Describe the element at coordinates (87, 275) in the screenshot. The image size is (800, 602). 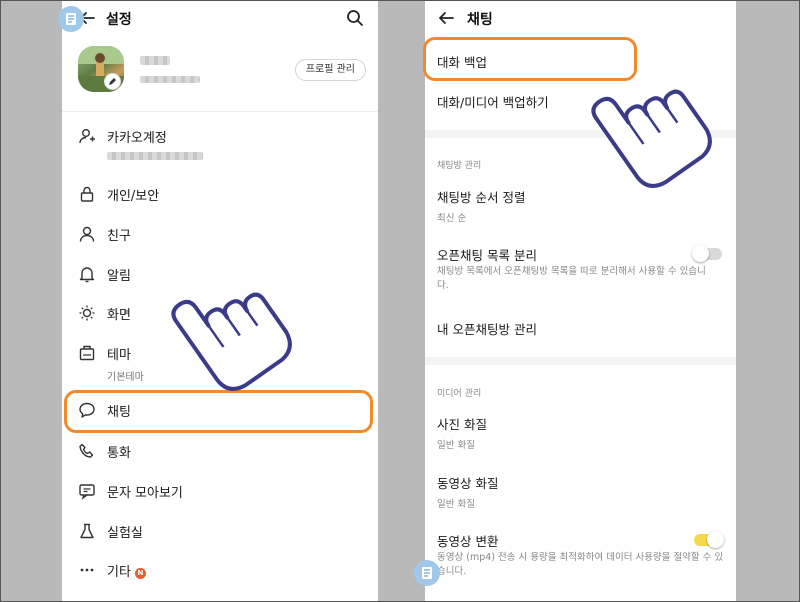
I see `bell-icon` at that location.